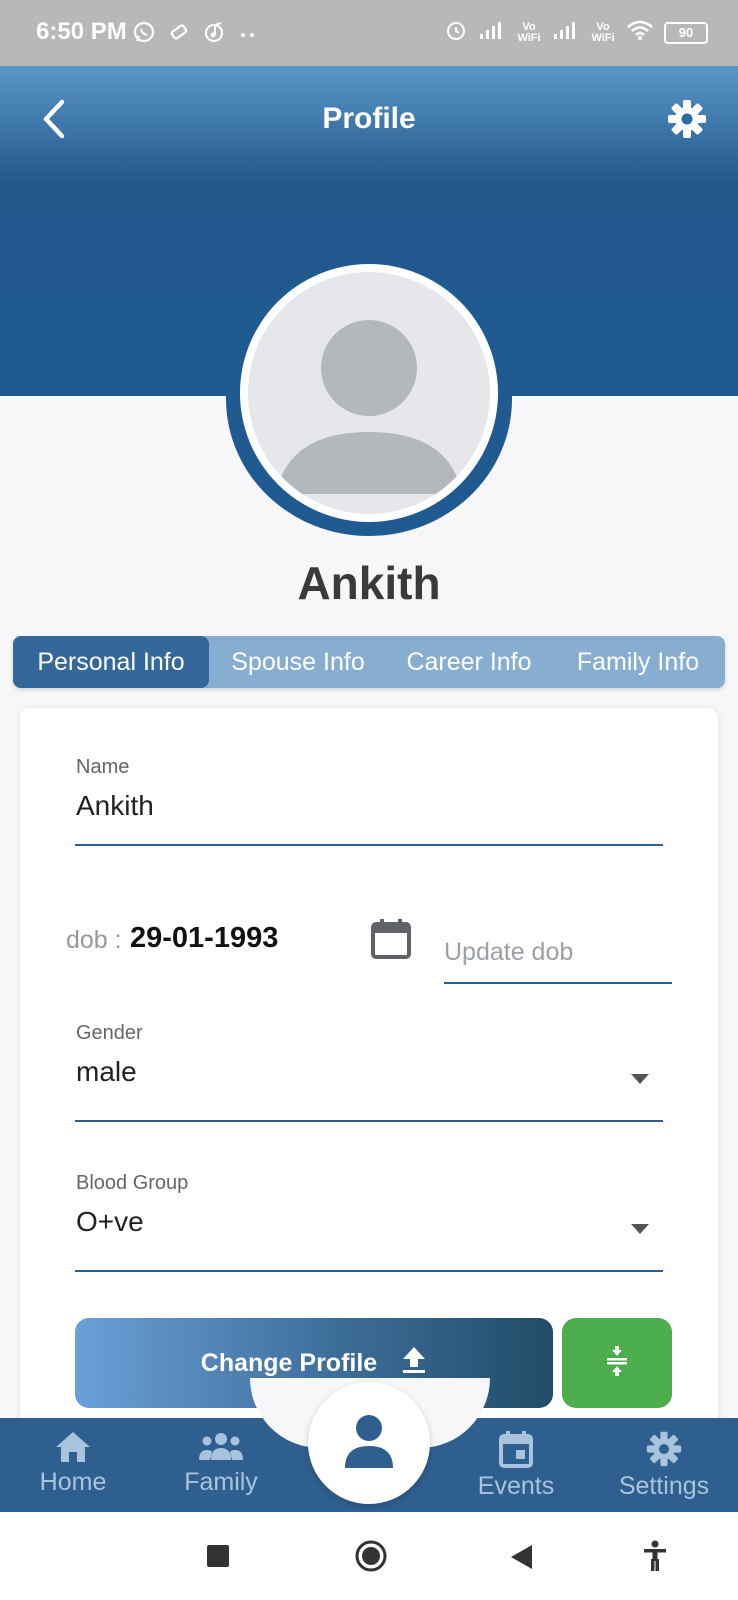 This screenshot has height=1600, width=738. Describe the element at coordinates (94, 940) in the screenshot. I see `dob-label: dob :` at that location.